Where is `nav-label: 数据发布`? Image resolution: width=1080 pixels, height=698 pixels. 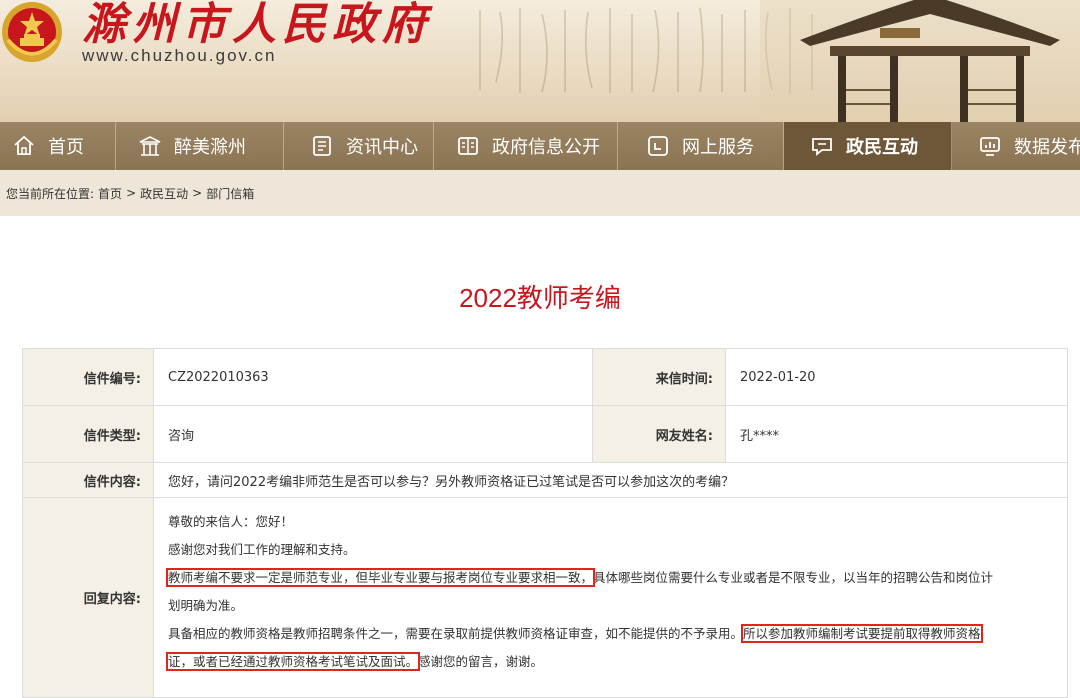 nav-label: 数据发布 is located at coordinates (1047, 147).